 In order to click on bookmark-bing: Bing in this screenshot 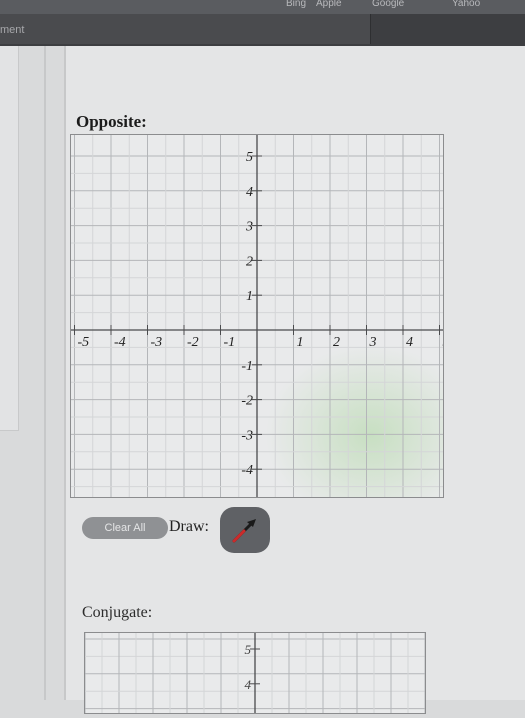, I will do `click(296, 4)`.